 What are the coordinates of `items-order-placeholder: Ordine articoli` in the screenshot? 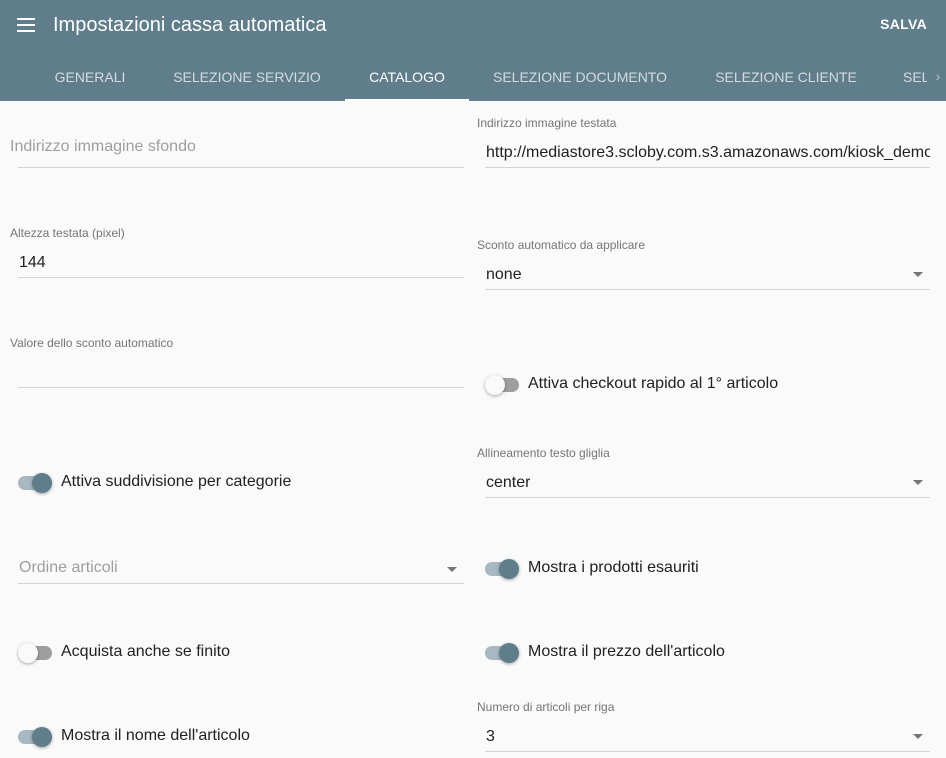 It's located at (68, 567).